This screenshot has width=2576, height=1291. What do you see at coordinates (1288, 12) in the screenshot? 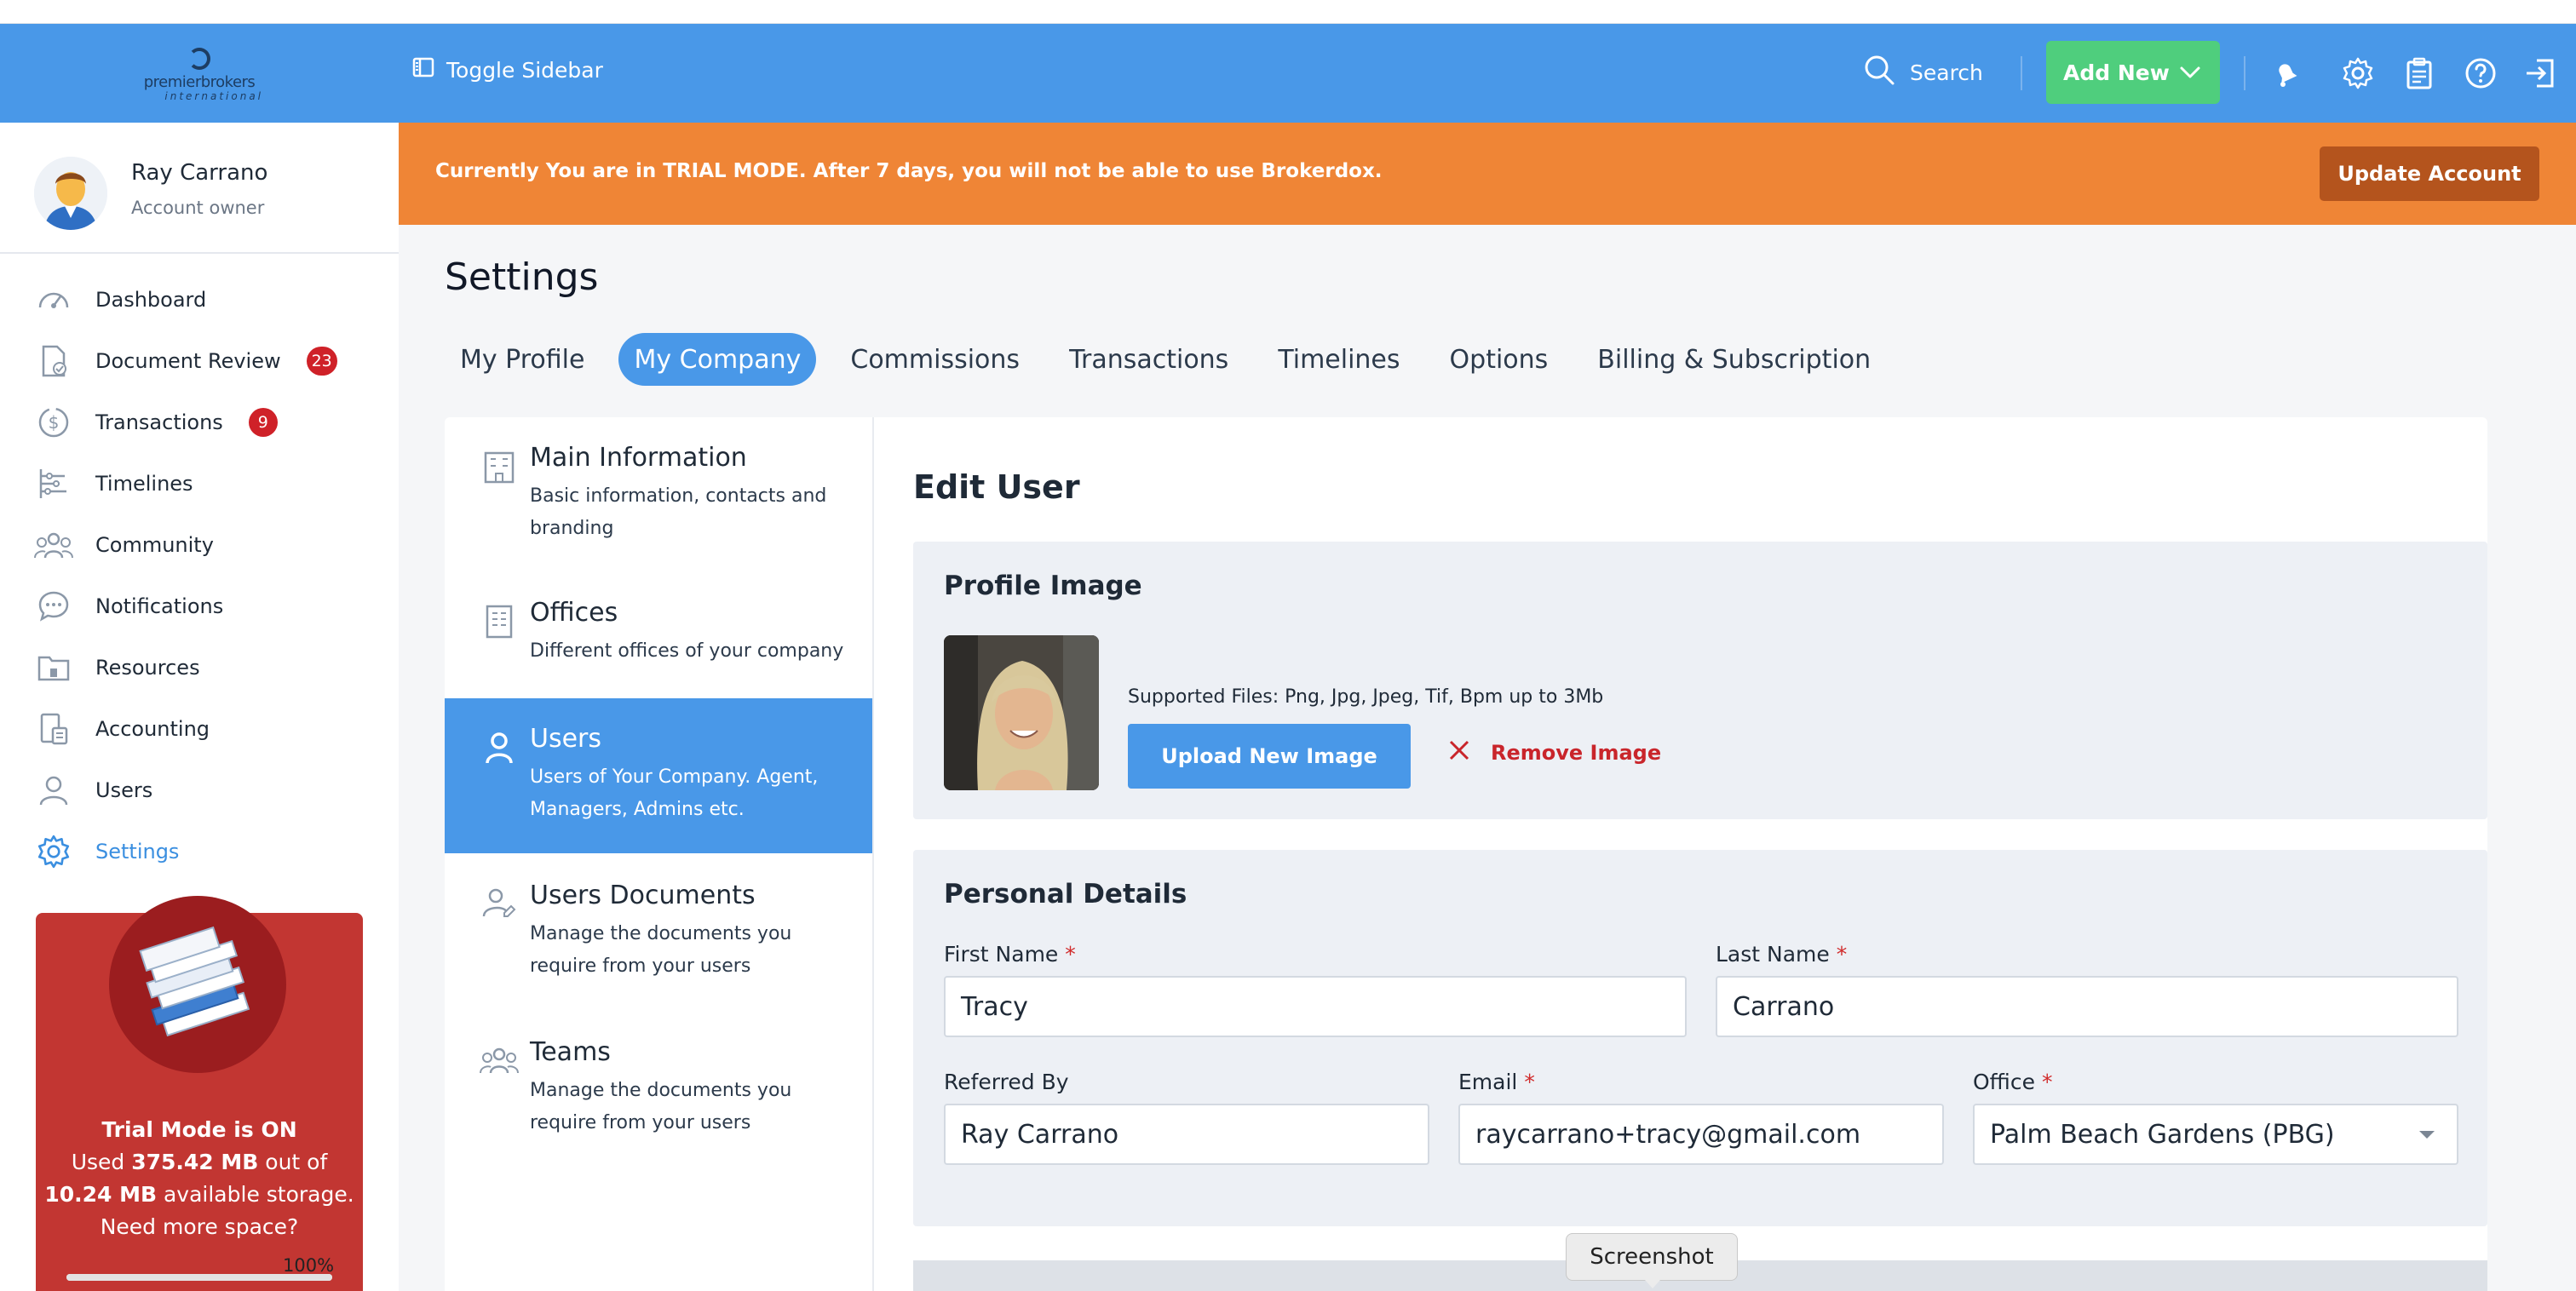
I see `browser-top-strip` at bounding box center [1288, 12].